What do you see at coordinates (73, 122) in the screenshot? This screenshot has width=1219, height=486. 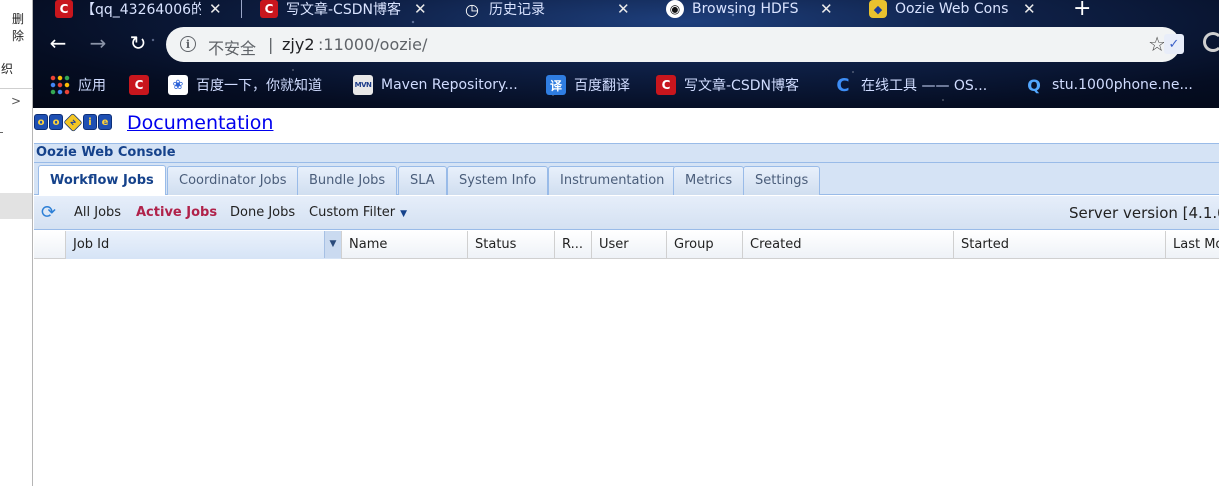 I see `oozie-logo: oozie` at bounding box center [73, 122].